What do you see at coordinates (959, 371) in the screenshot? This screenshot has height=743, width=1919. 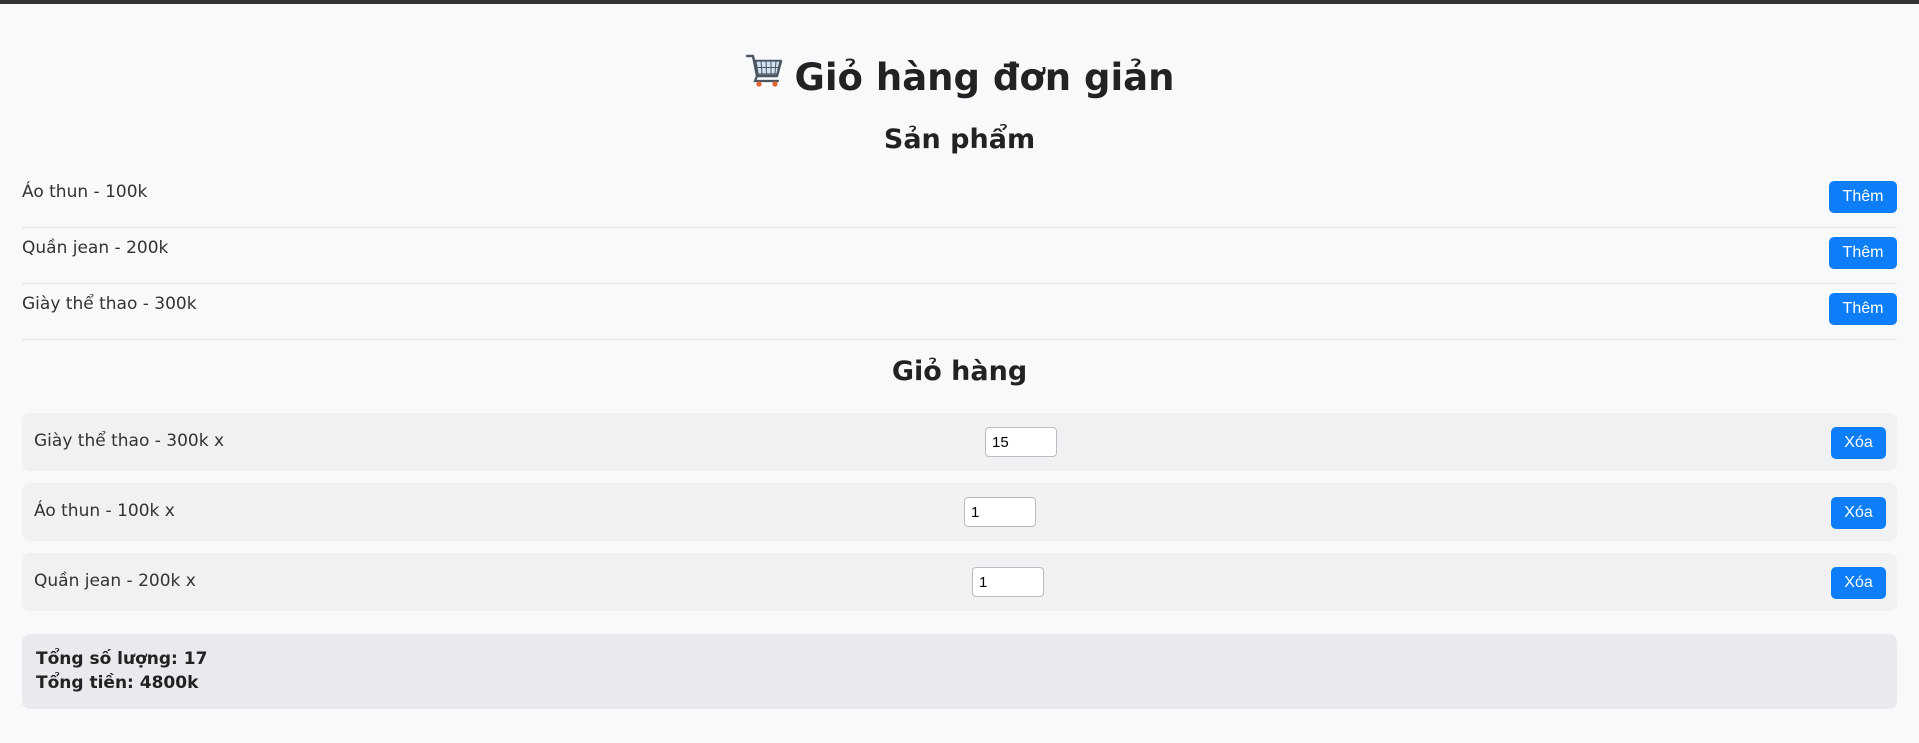 I see `cart-section-title: Giỏ hàng` at bounding box center [959, 371].